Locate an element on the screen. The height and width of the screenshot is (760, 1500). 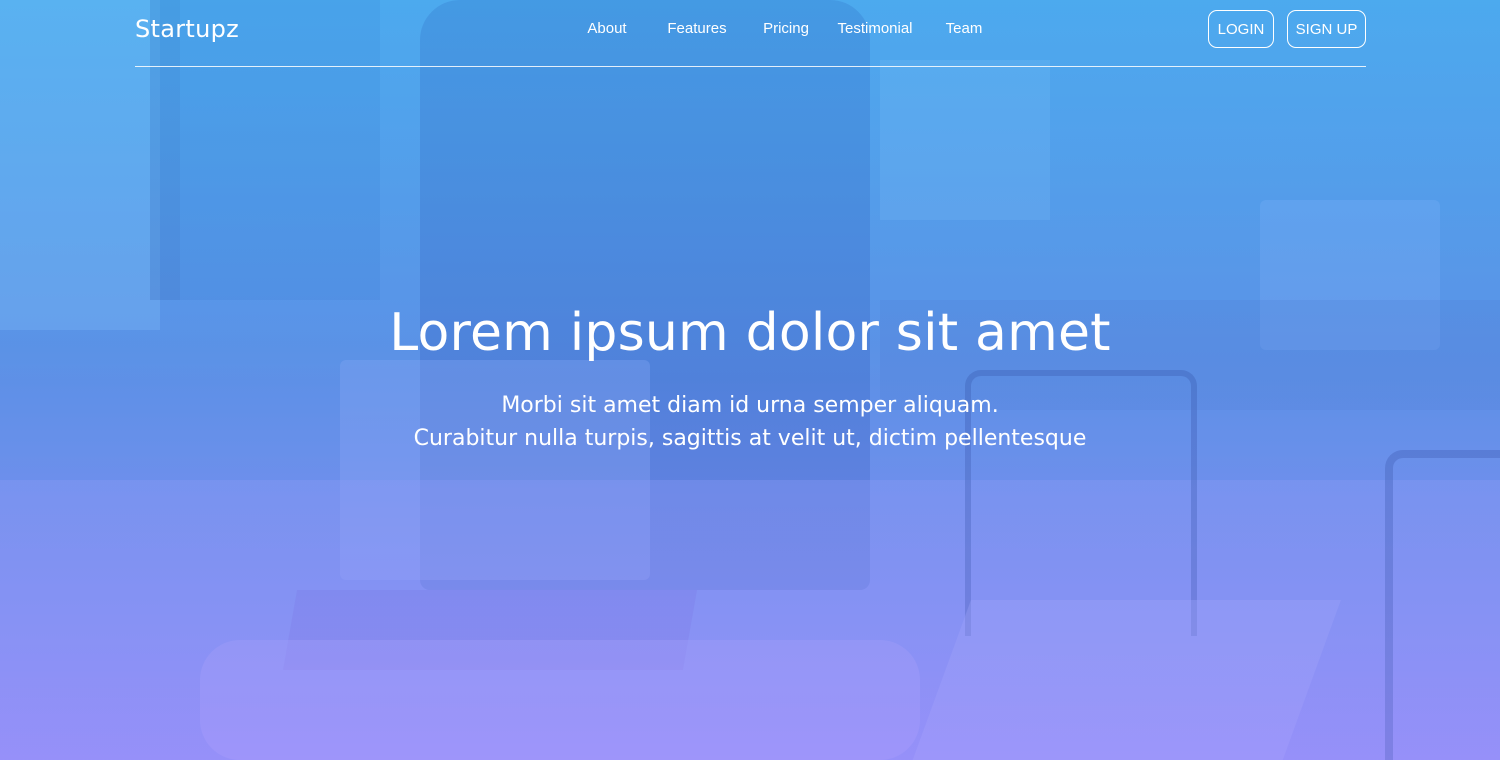
auth-buttons: LOGIN SIGN UP is located at coordinates (1287, 29).